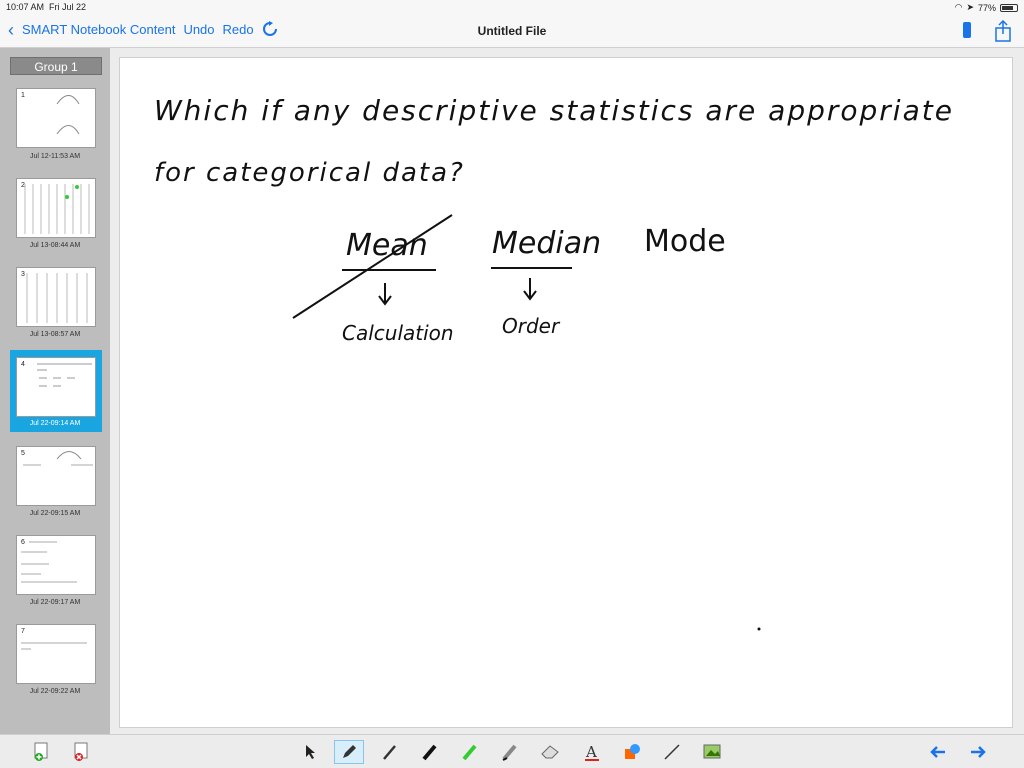 The height and width of the screenshot is (768, 1024). What do you see at coordinates (46, 7) in the screenshot?
I see `status-time: 10:07 AM Fri Jul 22` at bounding box center [46, 7].